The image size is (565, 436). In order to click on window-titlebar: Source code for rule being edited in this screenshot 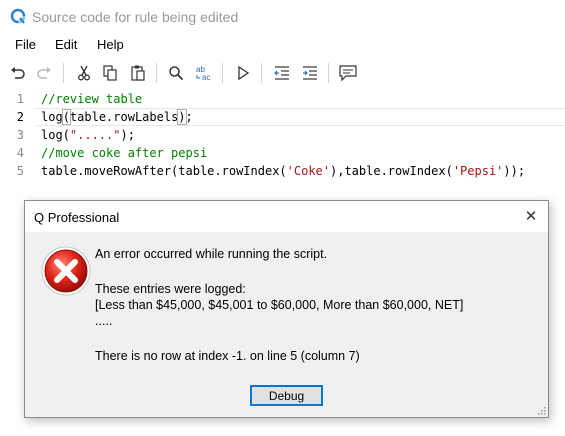, I will do `click(282, 16)`.